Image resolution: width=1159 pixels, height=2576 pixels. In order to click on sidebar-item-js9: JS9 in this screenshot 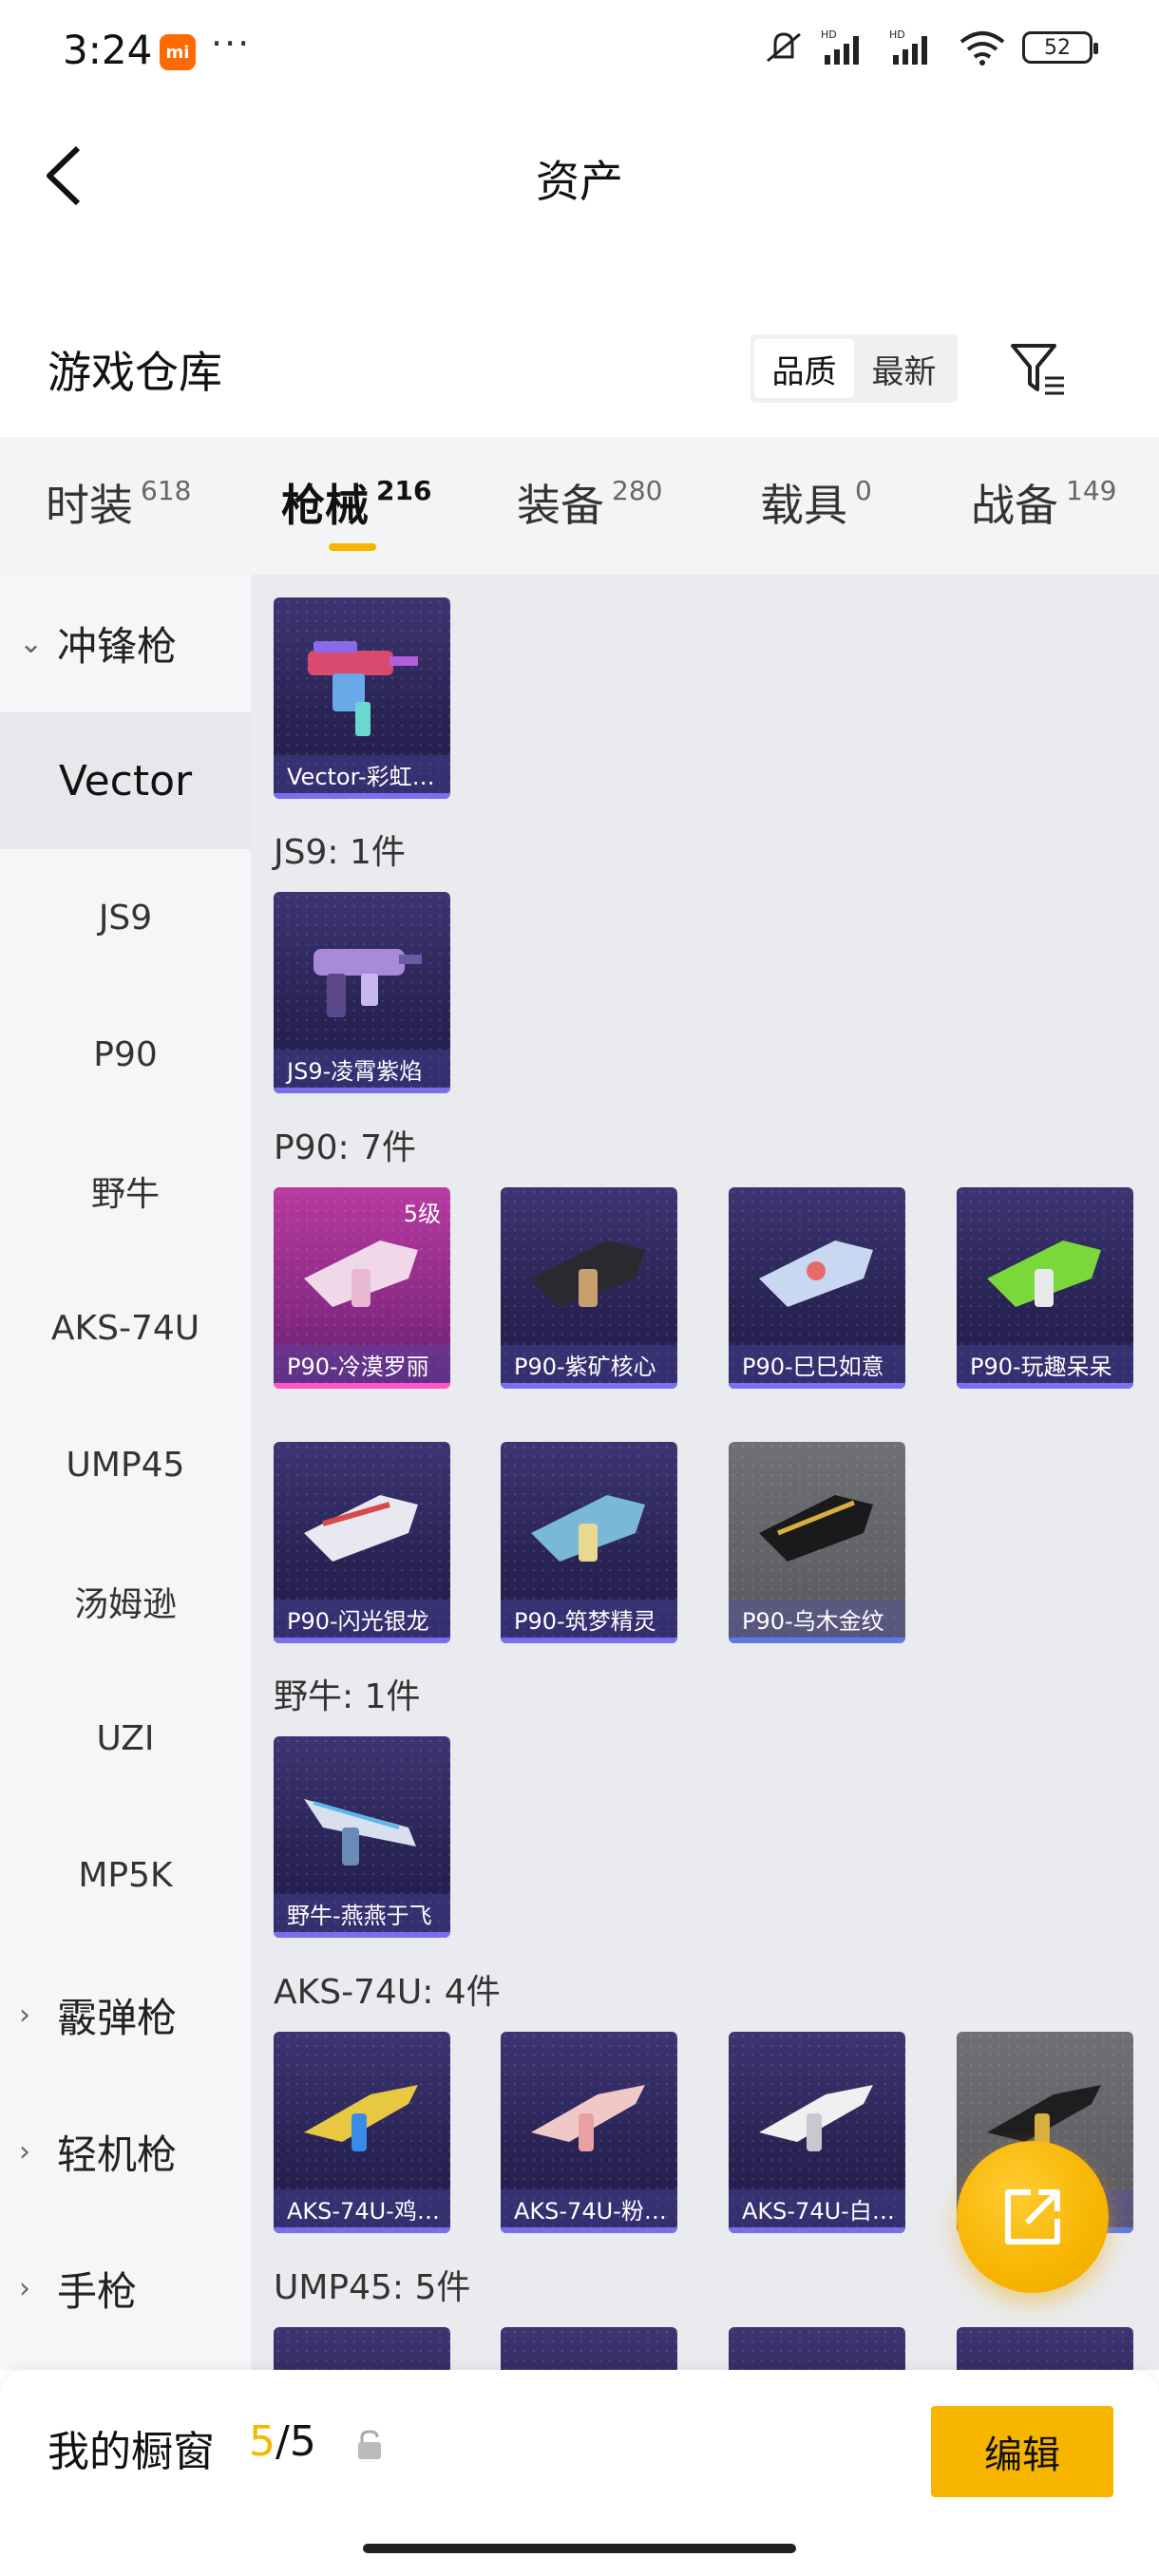, I will do `click(125, 917)`.